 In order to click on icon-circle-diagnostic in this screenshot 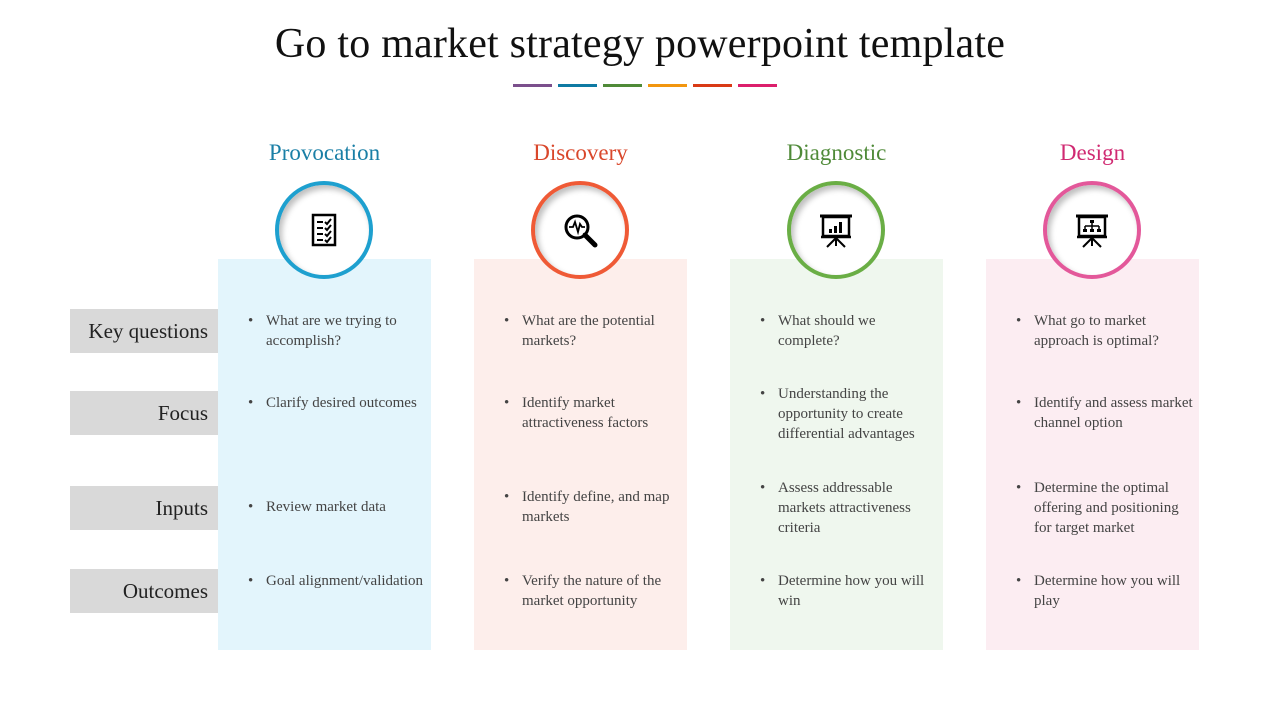, I will do `click(836, 230)`.